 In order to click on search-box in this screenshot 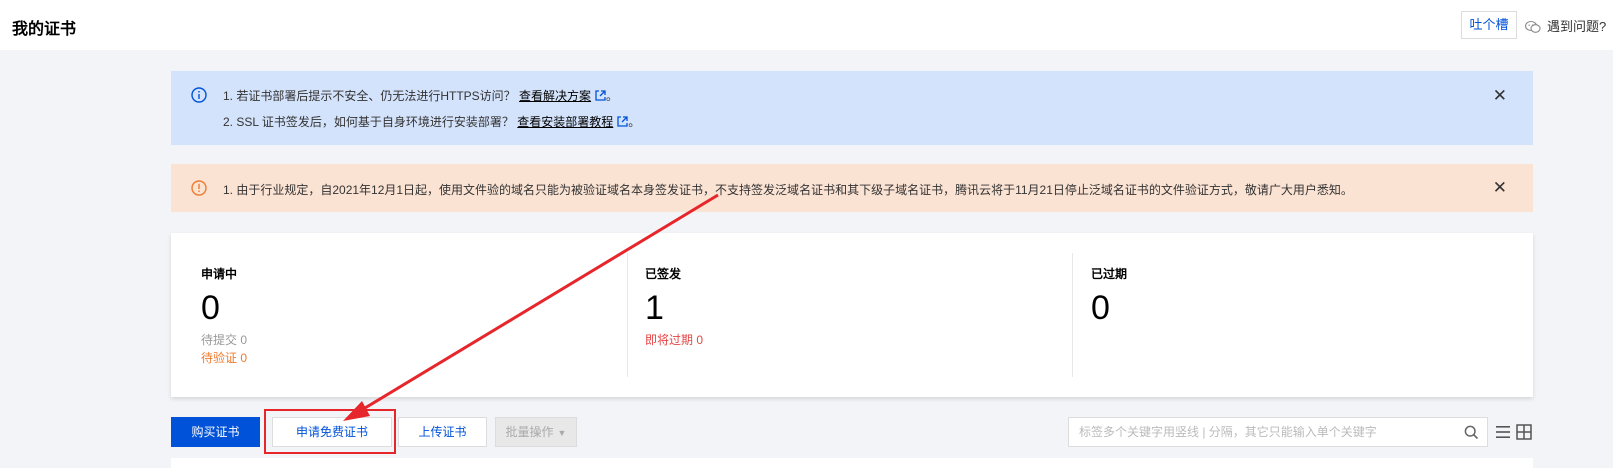, I will do `click(1278, 432)`.